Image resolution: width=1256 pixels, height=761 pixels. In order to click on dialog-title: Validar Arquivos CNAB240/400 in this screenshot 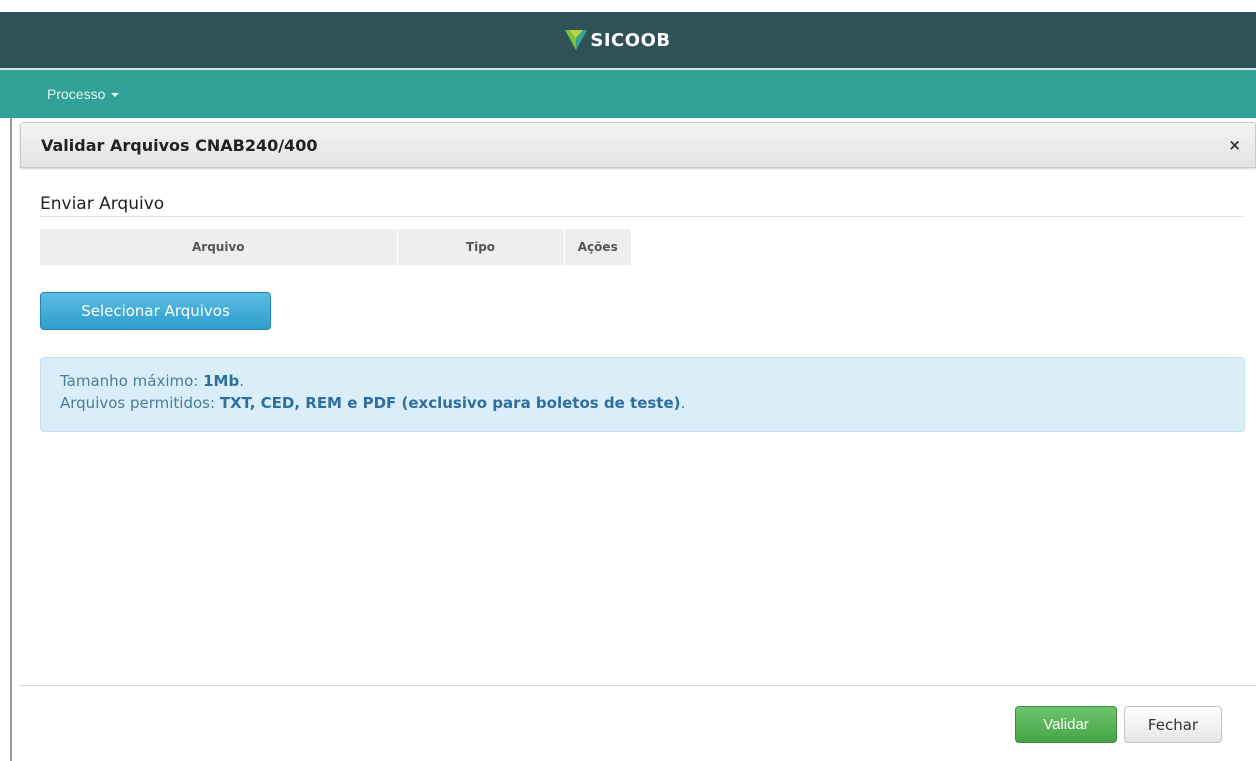, I will do `click(179, 145)`.